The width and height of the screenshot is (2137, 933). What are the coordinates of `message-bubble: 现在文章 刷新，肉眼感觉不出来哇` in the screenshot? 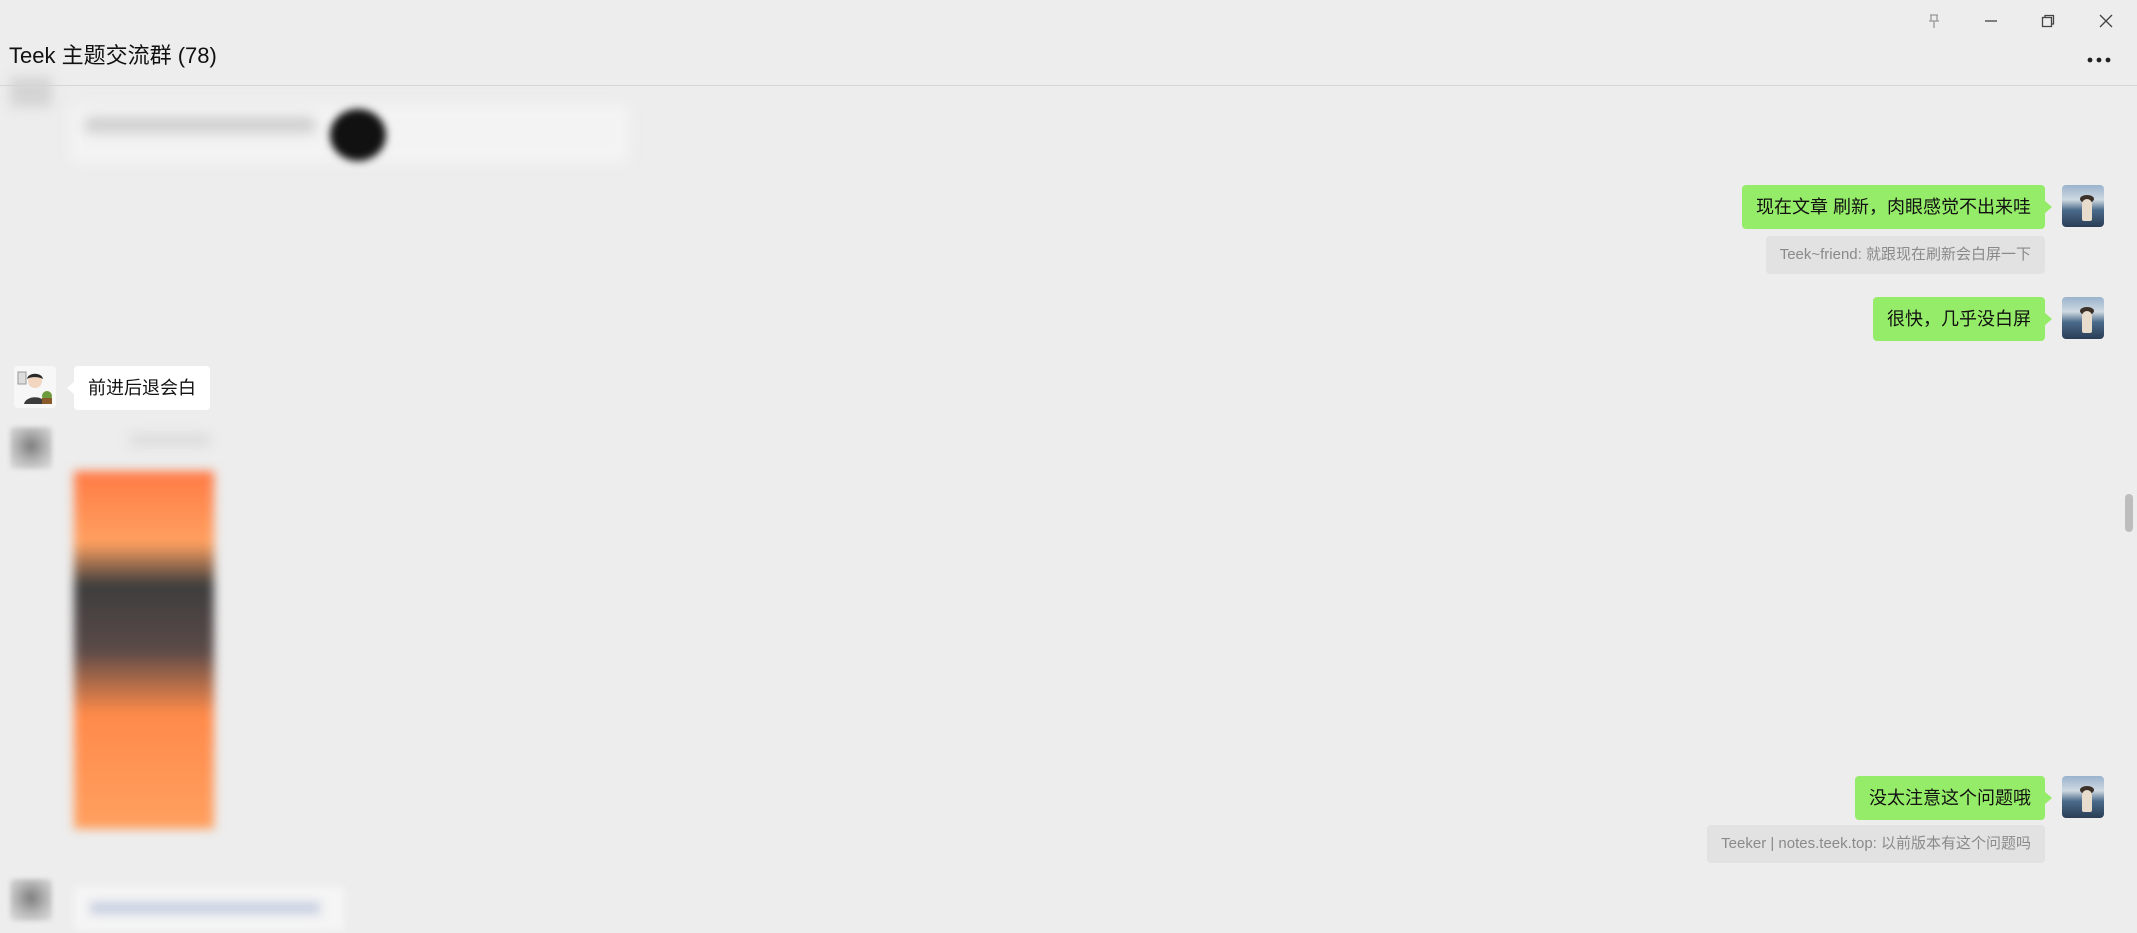 It's located at (1897, 207).